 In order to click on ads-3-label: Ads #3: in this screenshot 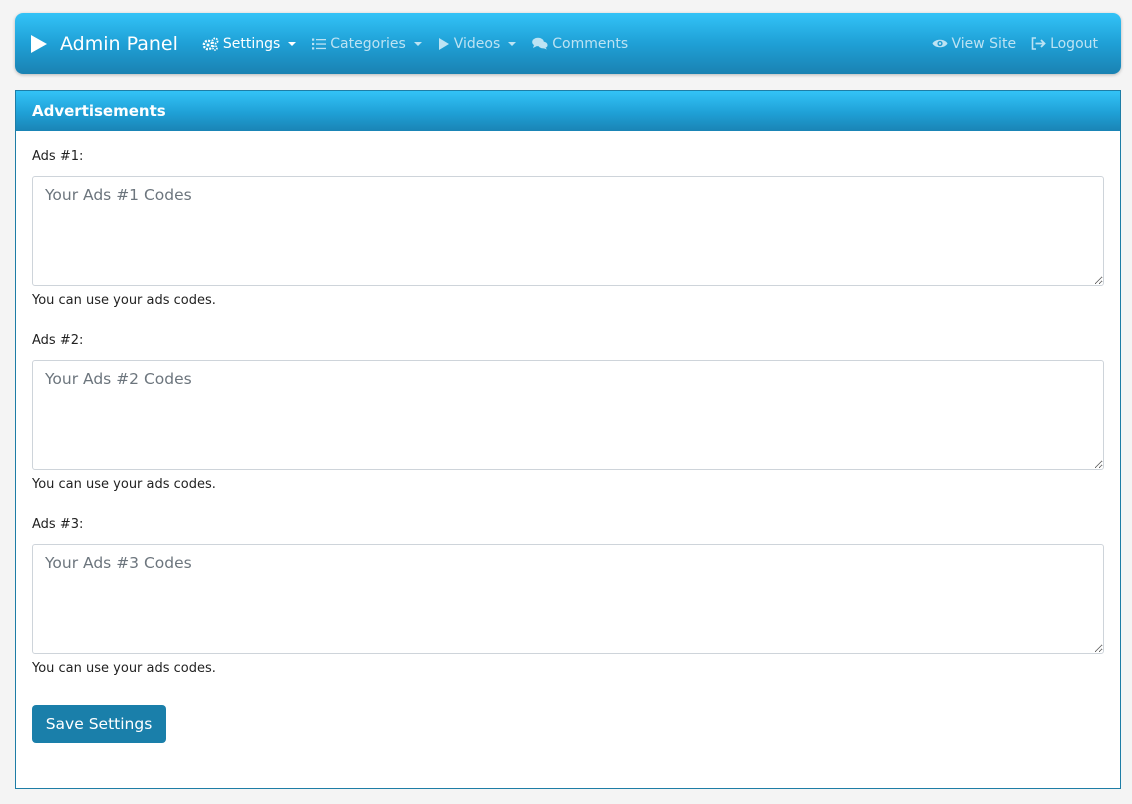, I will do `click(58, 524)`.